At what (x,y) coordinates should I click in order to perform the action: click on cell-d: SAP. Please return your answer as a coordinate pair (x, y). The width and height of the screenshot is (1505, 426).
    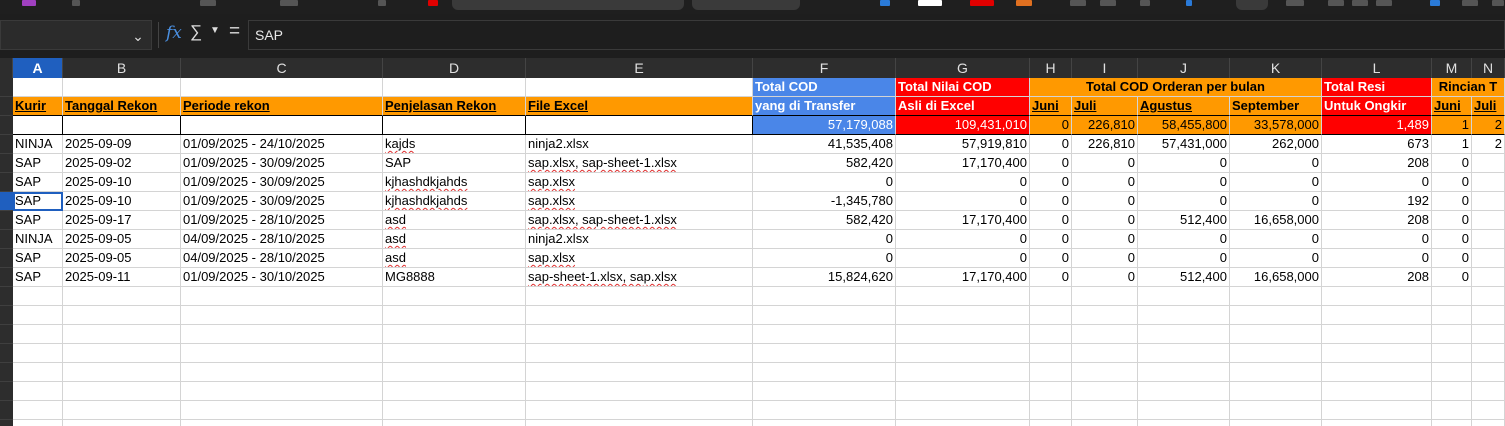
    Looking at the image, I should click on (454, 163).